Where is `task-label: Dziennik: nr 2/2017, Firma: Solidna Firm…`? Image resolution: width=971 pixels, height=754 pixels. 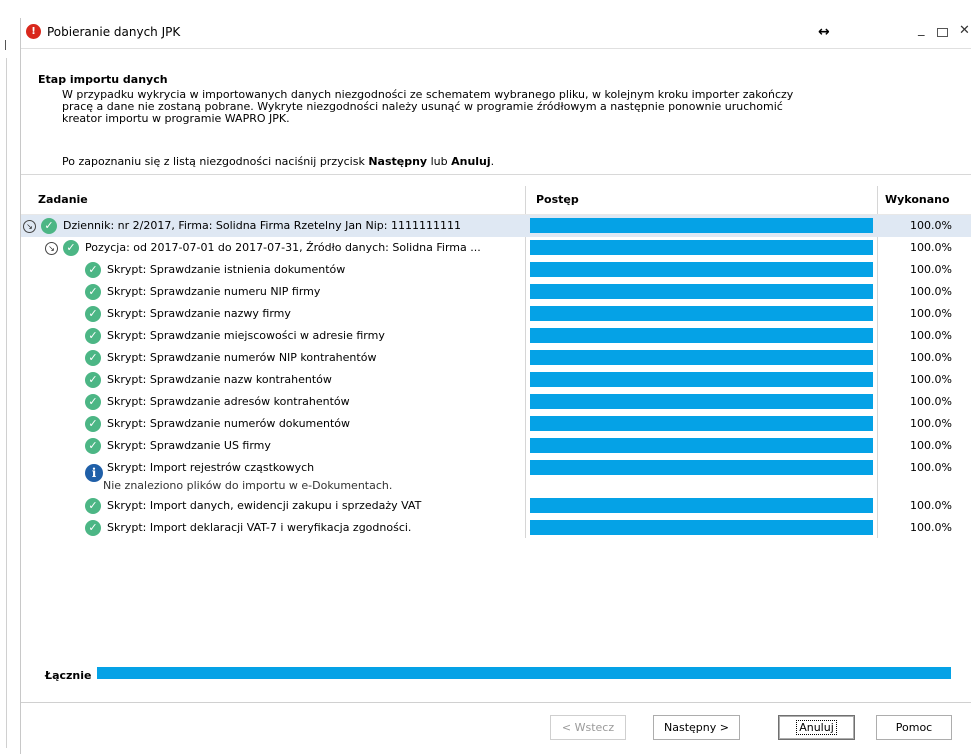 task-label: Dziennik: nr 2/2017, Firma: Solidna Firm… is located at coordinates (262, 225).